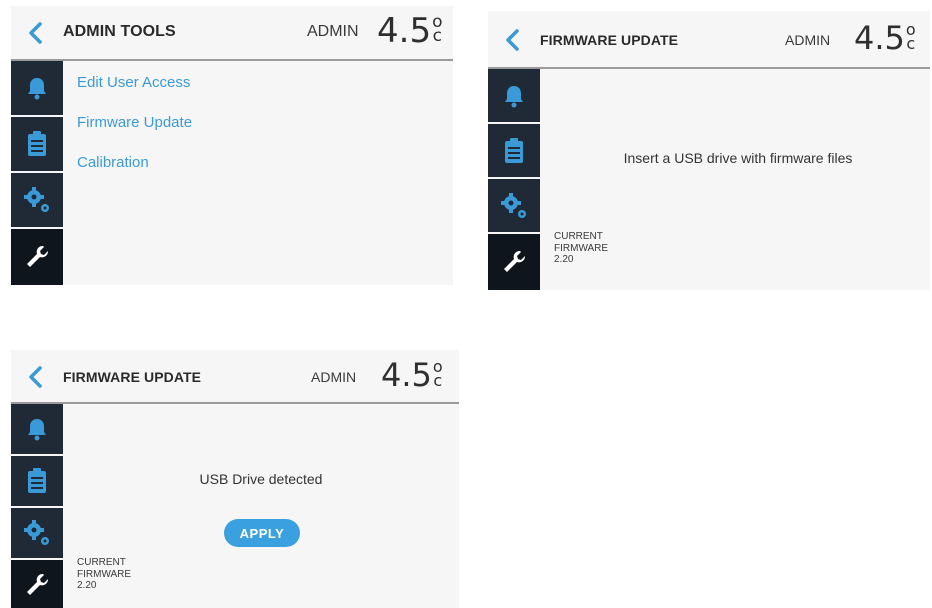 The height and width of the screenshot is (608, 932). I want to click on page-title: ADMIN TOOLS, so click(119, 31).